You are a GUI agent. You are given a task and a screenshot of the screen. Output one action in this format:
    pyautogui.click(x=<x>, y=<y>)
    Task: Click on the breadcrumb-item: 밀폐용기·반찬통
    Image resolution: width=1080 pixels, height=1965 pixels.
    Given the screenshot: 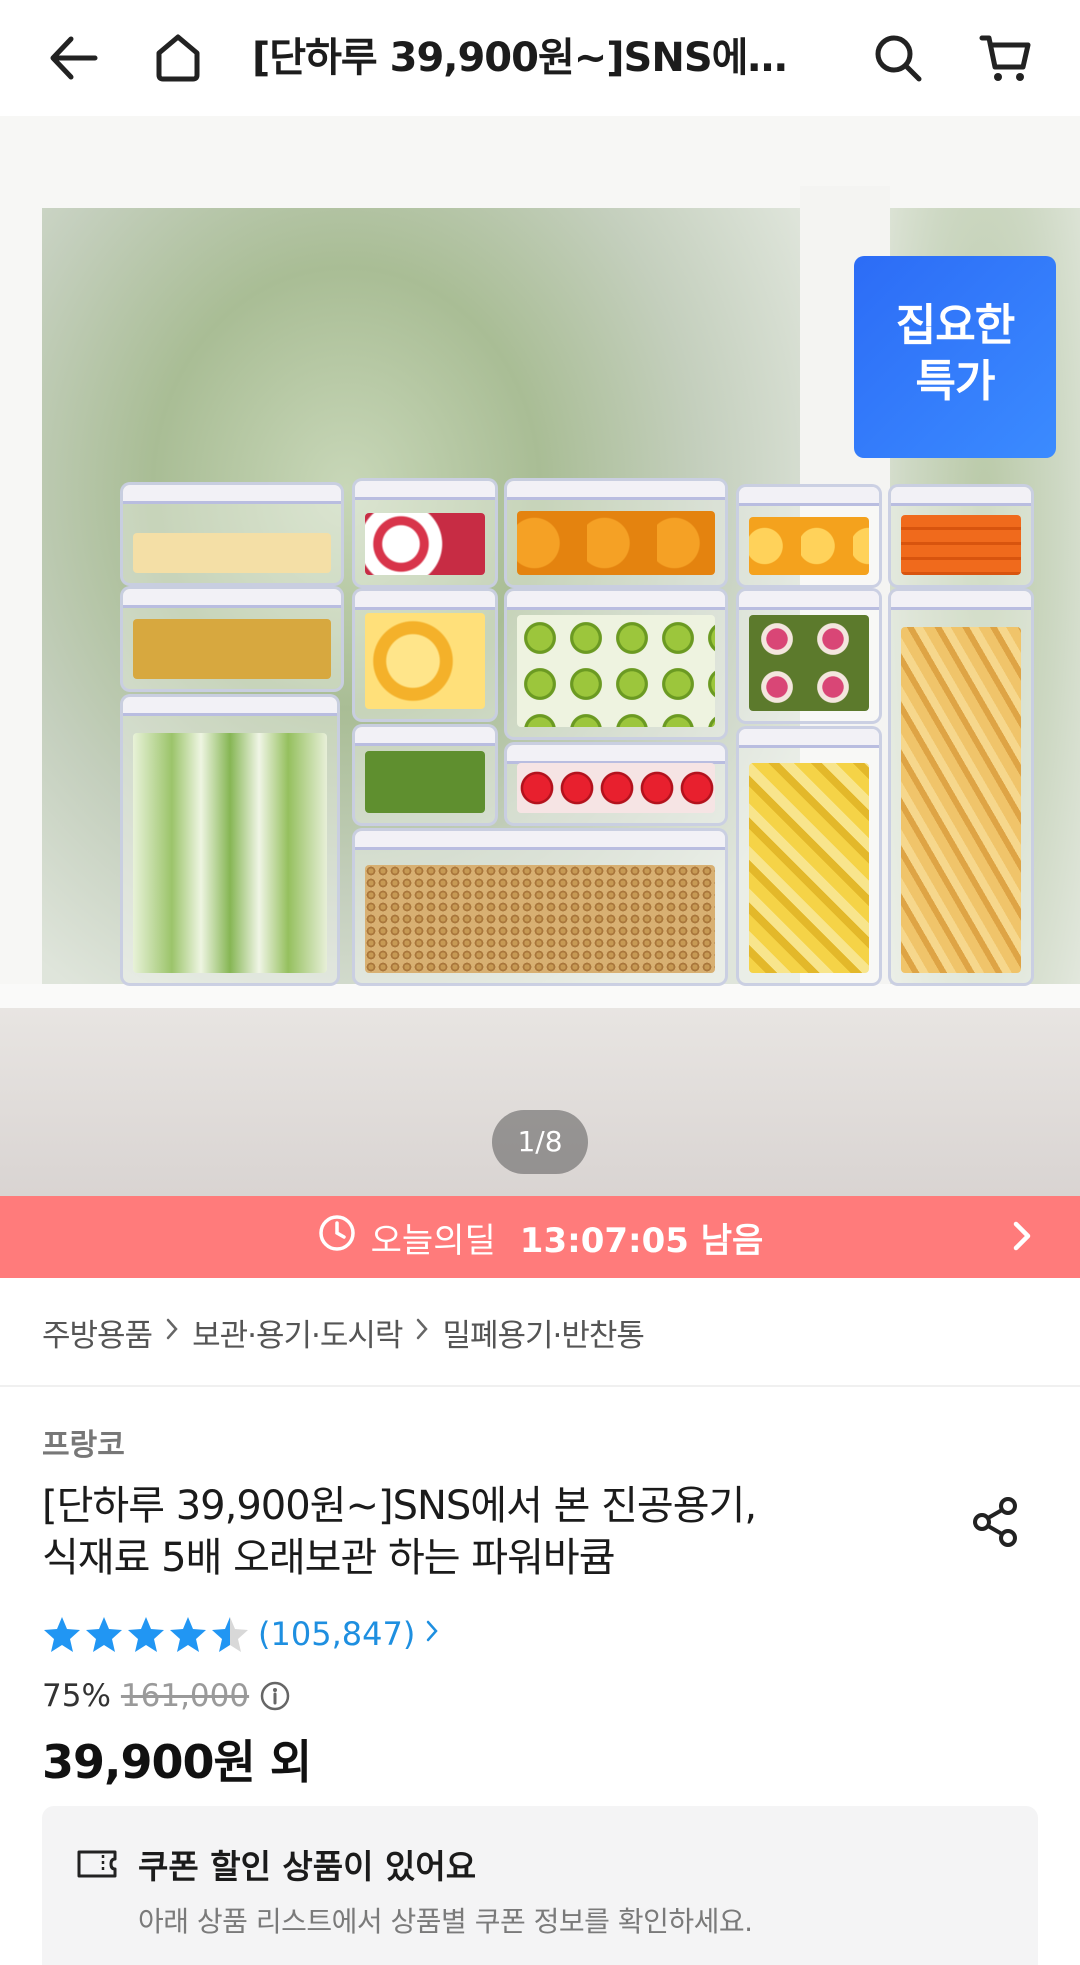 What is the action you would take?
    pyautogui.click(x=543, y=1332)
    